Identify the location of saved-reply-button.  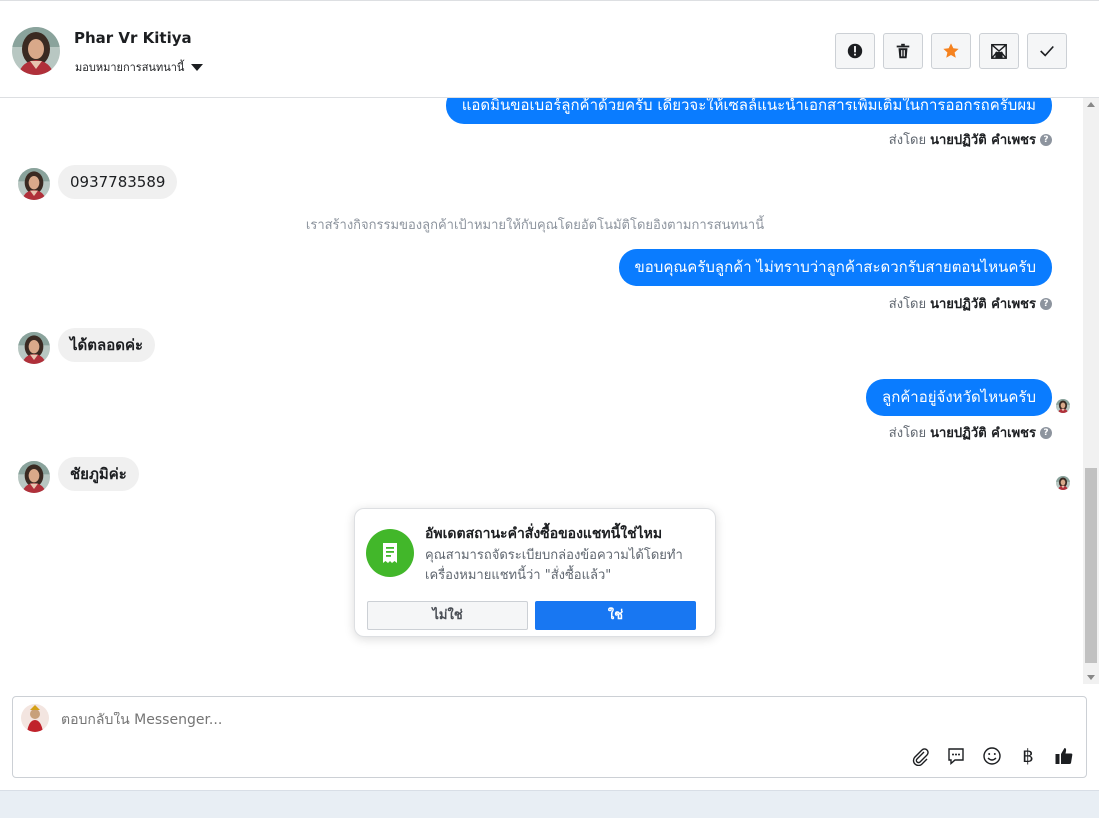
(956, 756).